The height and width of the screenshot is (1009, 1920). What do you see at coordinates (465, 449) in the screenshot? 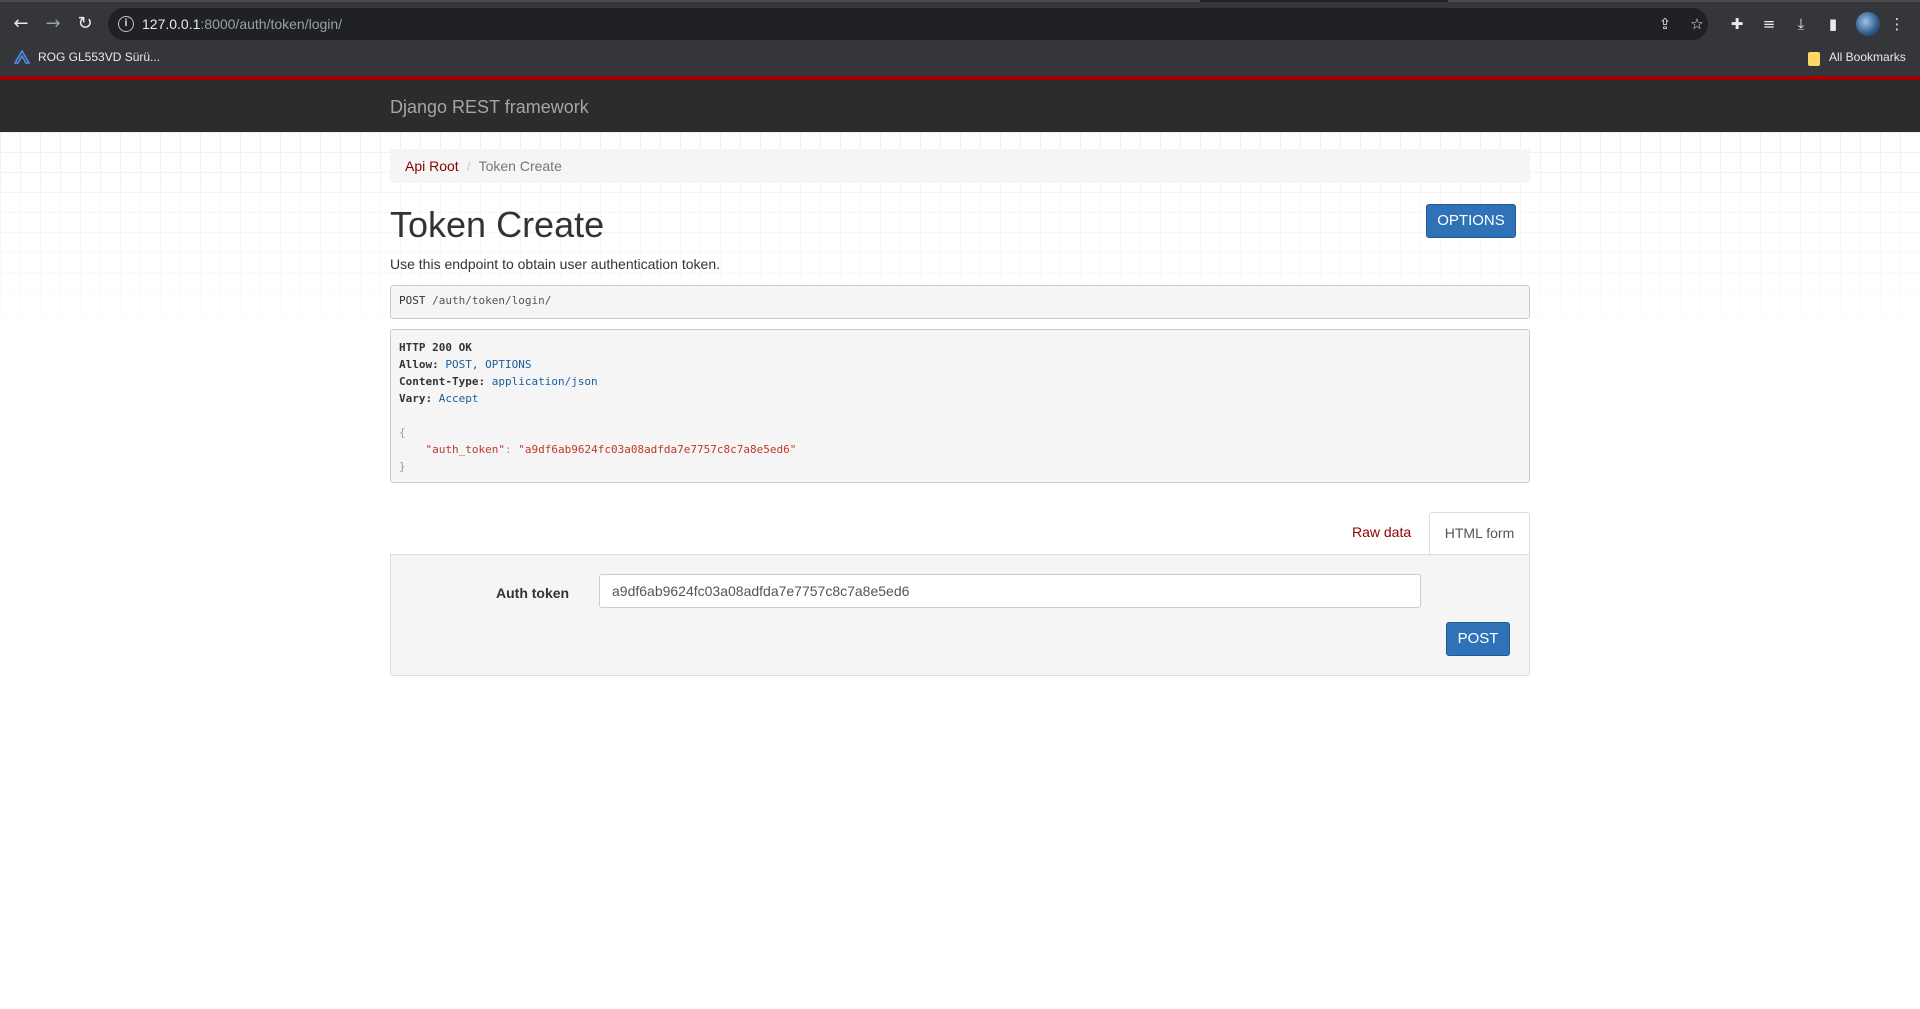
I see `json-key: "auth_token"` at bounding box center [465, 449].